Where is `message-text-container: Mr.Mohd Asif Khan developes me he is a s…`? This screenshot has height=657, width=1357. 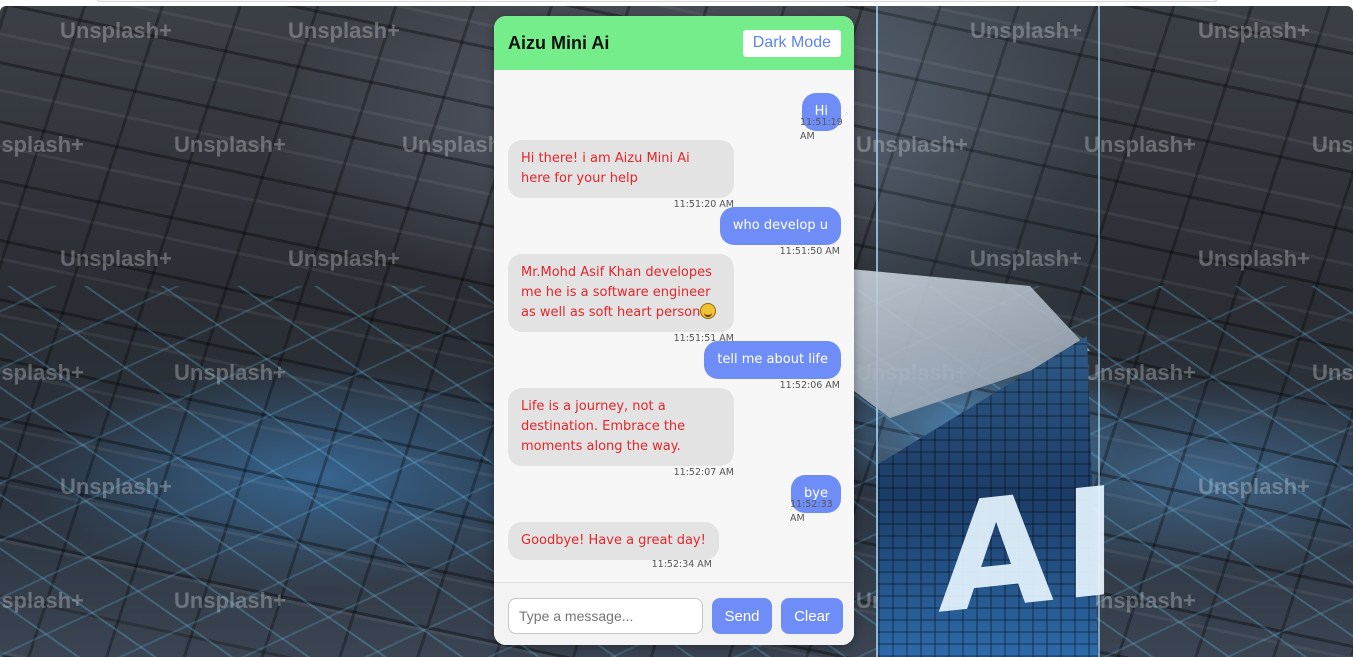
message-text-container: Mr.Mohd Asif Khan developes me he is a s… is located at coordinates (621, 293).